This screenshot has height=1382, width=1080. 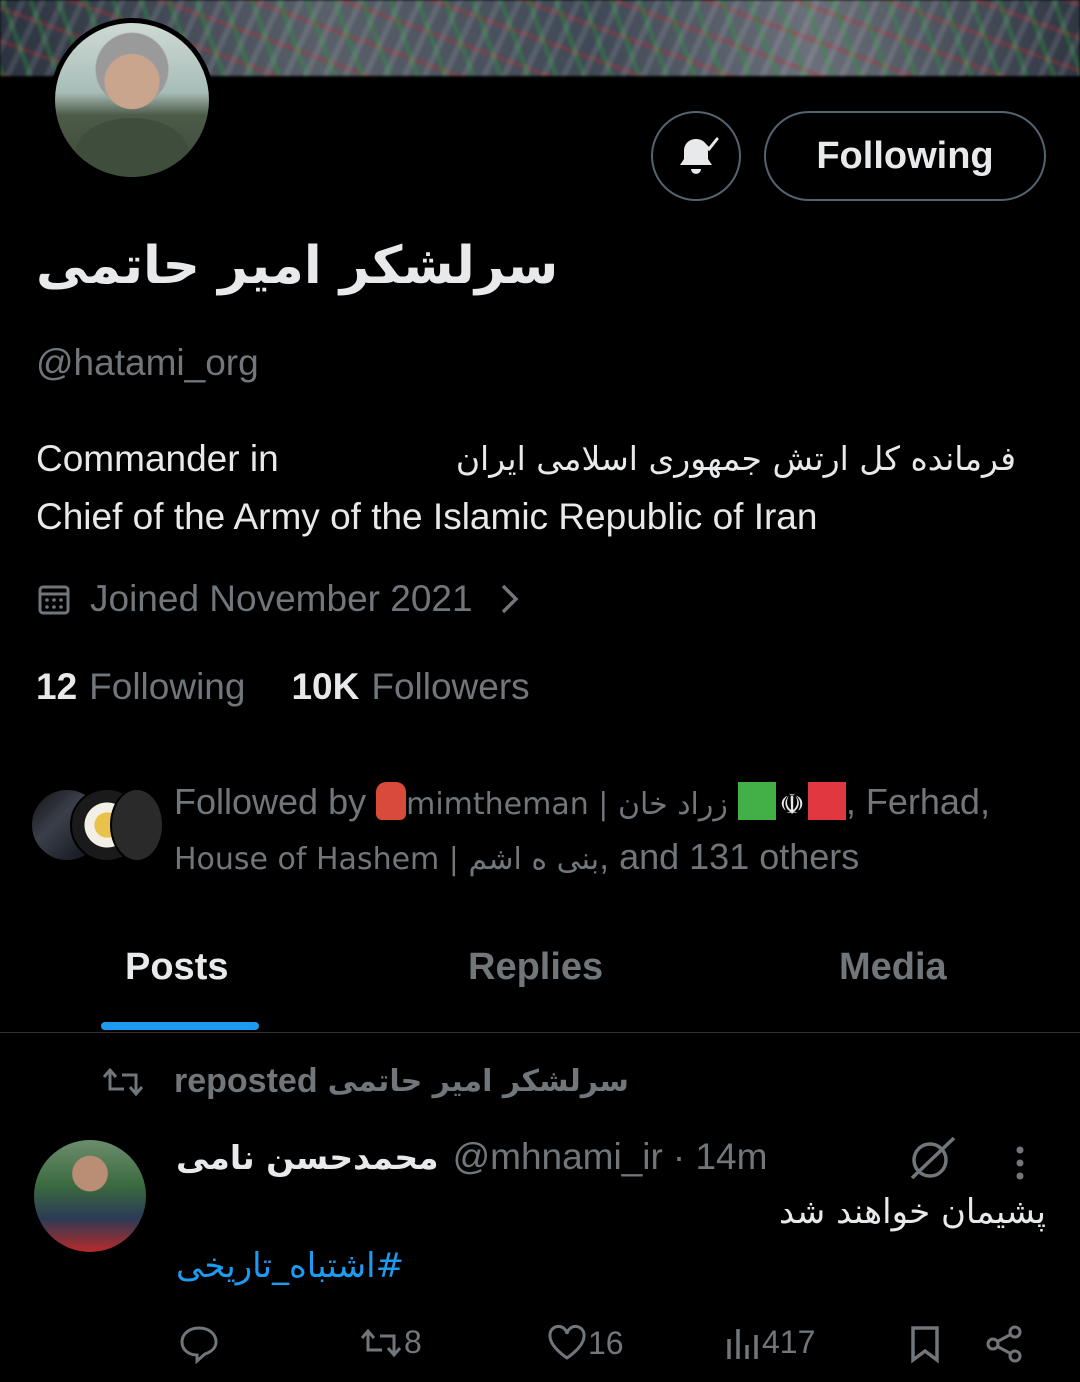 I want to click on joined-date: Joined November 2021, so click(x=278, y=599).